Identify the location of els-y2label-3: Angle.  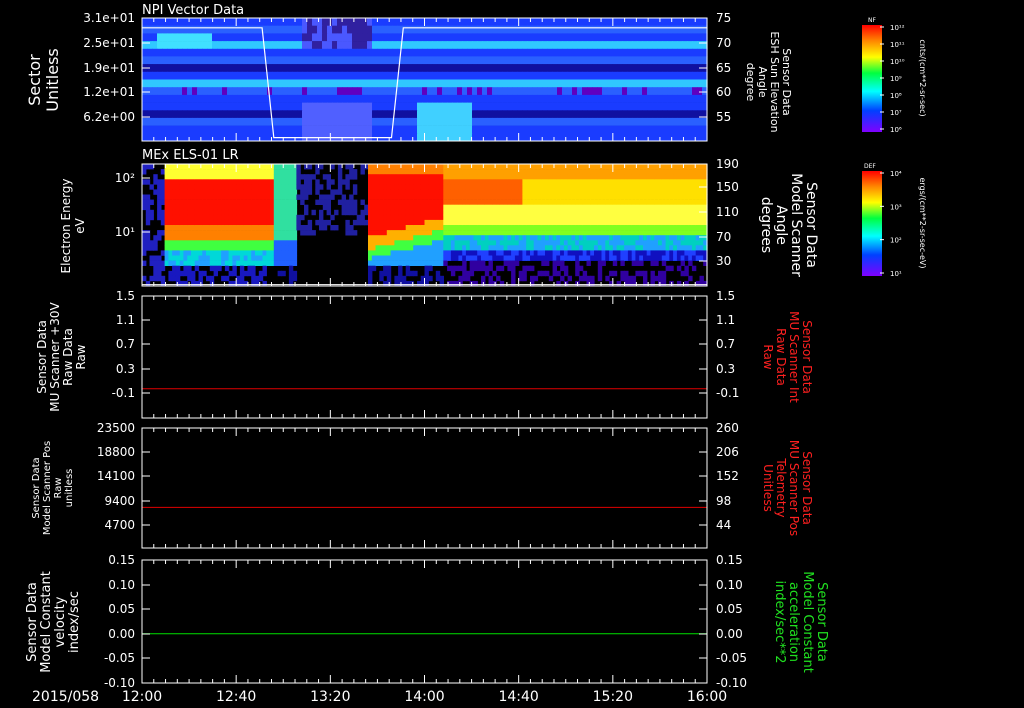
(781, 225).